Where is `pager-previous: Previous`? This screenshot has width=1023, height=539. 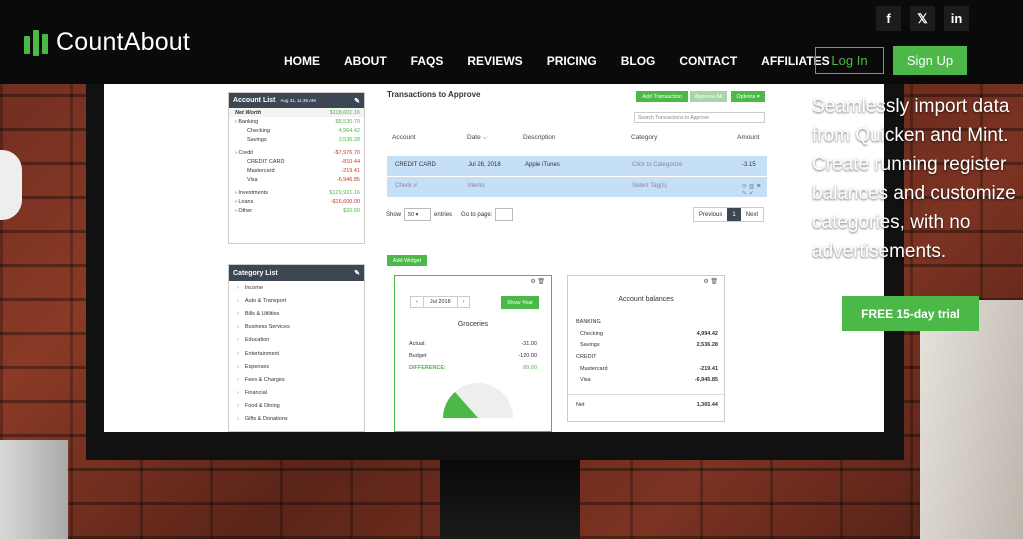 pager-previous: Previous is located at coordinates (710, 214).